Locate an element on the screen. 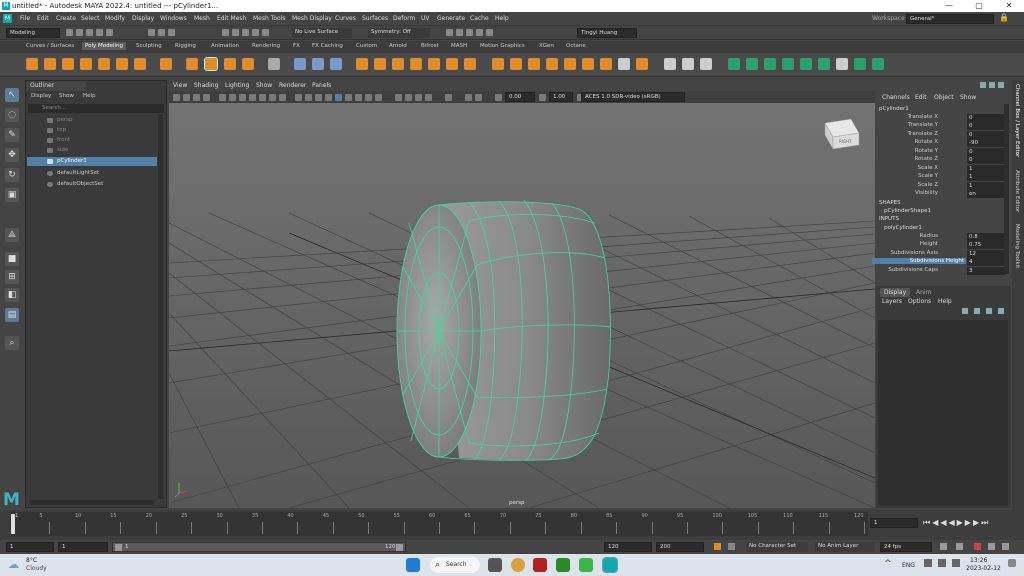 The width and height of the screenshot is (1024, 576). select-by-component-icon is located at coordinates (171, 32).